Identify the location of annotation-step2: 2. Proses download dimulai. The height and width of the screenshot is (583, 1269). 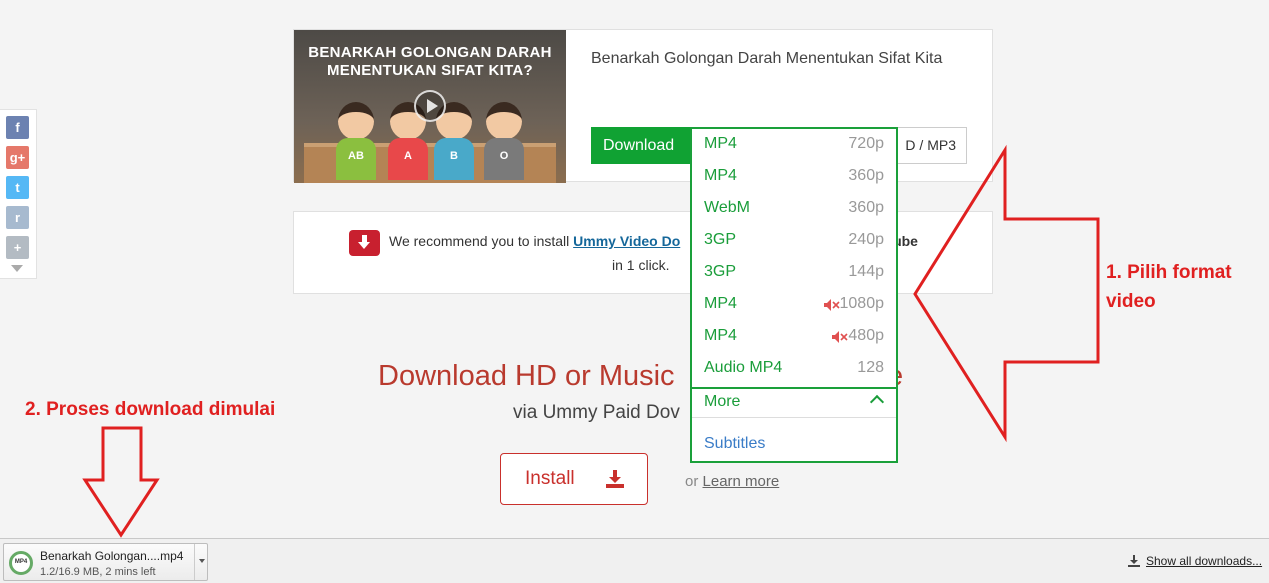
(150, 409).